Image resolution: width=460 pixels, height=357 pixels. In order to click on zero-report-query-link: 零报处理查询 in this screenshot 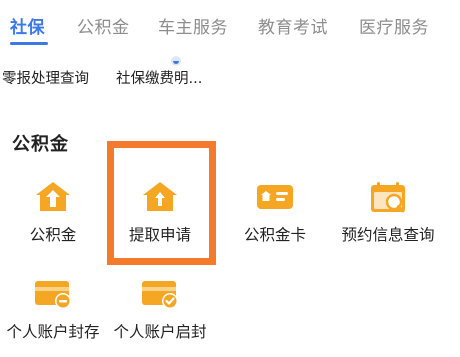, I will do `click(45, 77)`.